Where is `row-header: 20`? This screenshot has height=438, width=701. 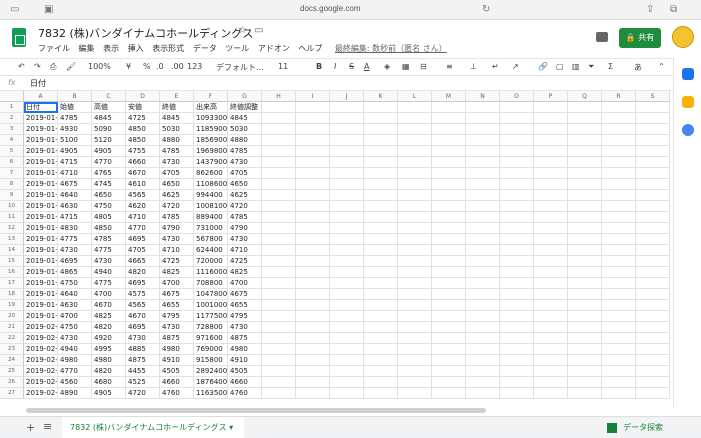
row-header: 20 is located at coordinates (12, 316).